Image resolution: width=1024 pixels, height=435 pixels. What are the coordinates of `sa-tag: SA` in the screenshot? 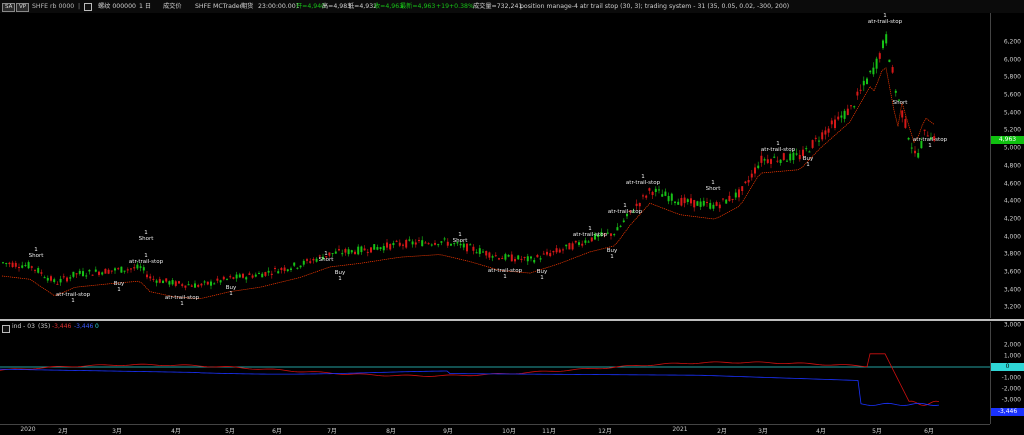 It's located at (9, 7).